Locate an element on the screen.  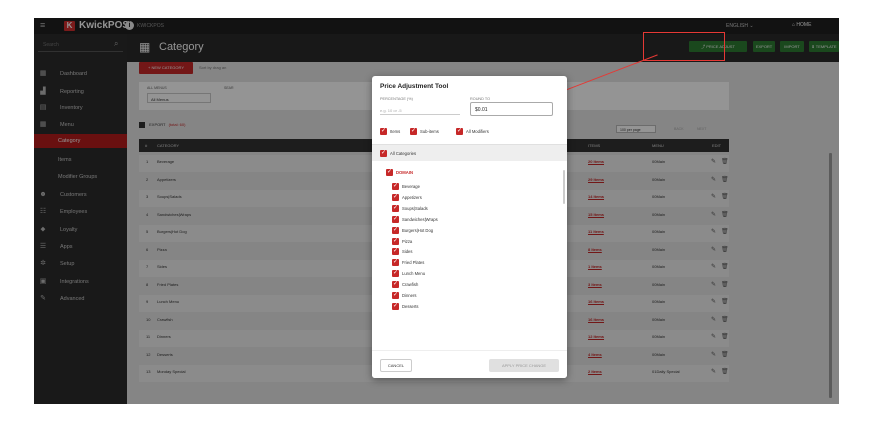
category-checkbox-label: Desserts is located at coordinates (410, 306).